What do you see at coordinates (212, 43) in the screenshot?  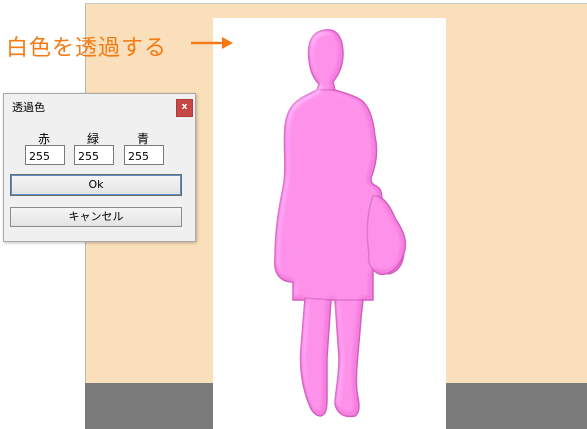 I see `arrow-right-icon` at bounding box center [212, 43].